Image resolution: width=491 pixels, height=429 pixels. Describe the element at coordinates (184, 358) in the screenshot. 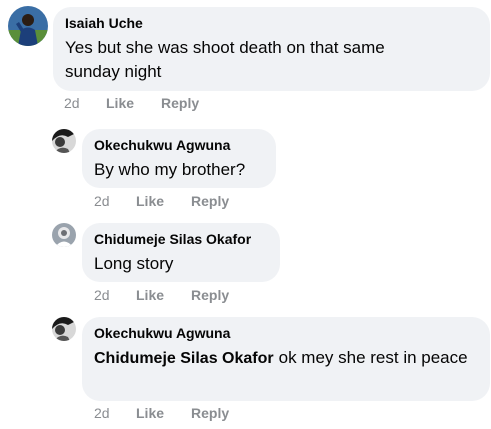

I see `mention-link: Chidumeje Silas Okafor` at that location.